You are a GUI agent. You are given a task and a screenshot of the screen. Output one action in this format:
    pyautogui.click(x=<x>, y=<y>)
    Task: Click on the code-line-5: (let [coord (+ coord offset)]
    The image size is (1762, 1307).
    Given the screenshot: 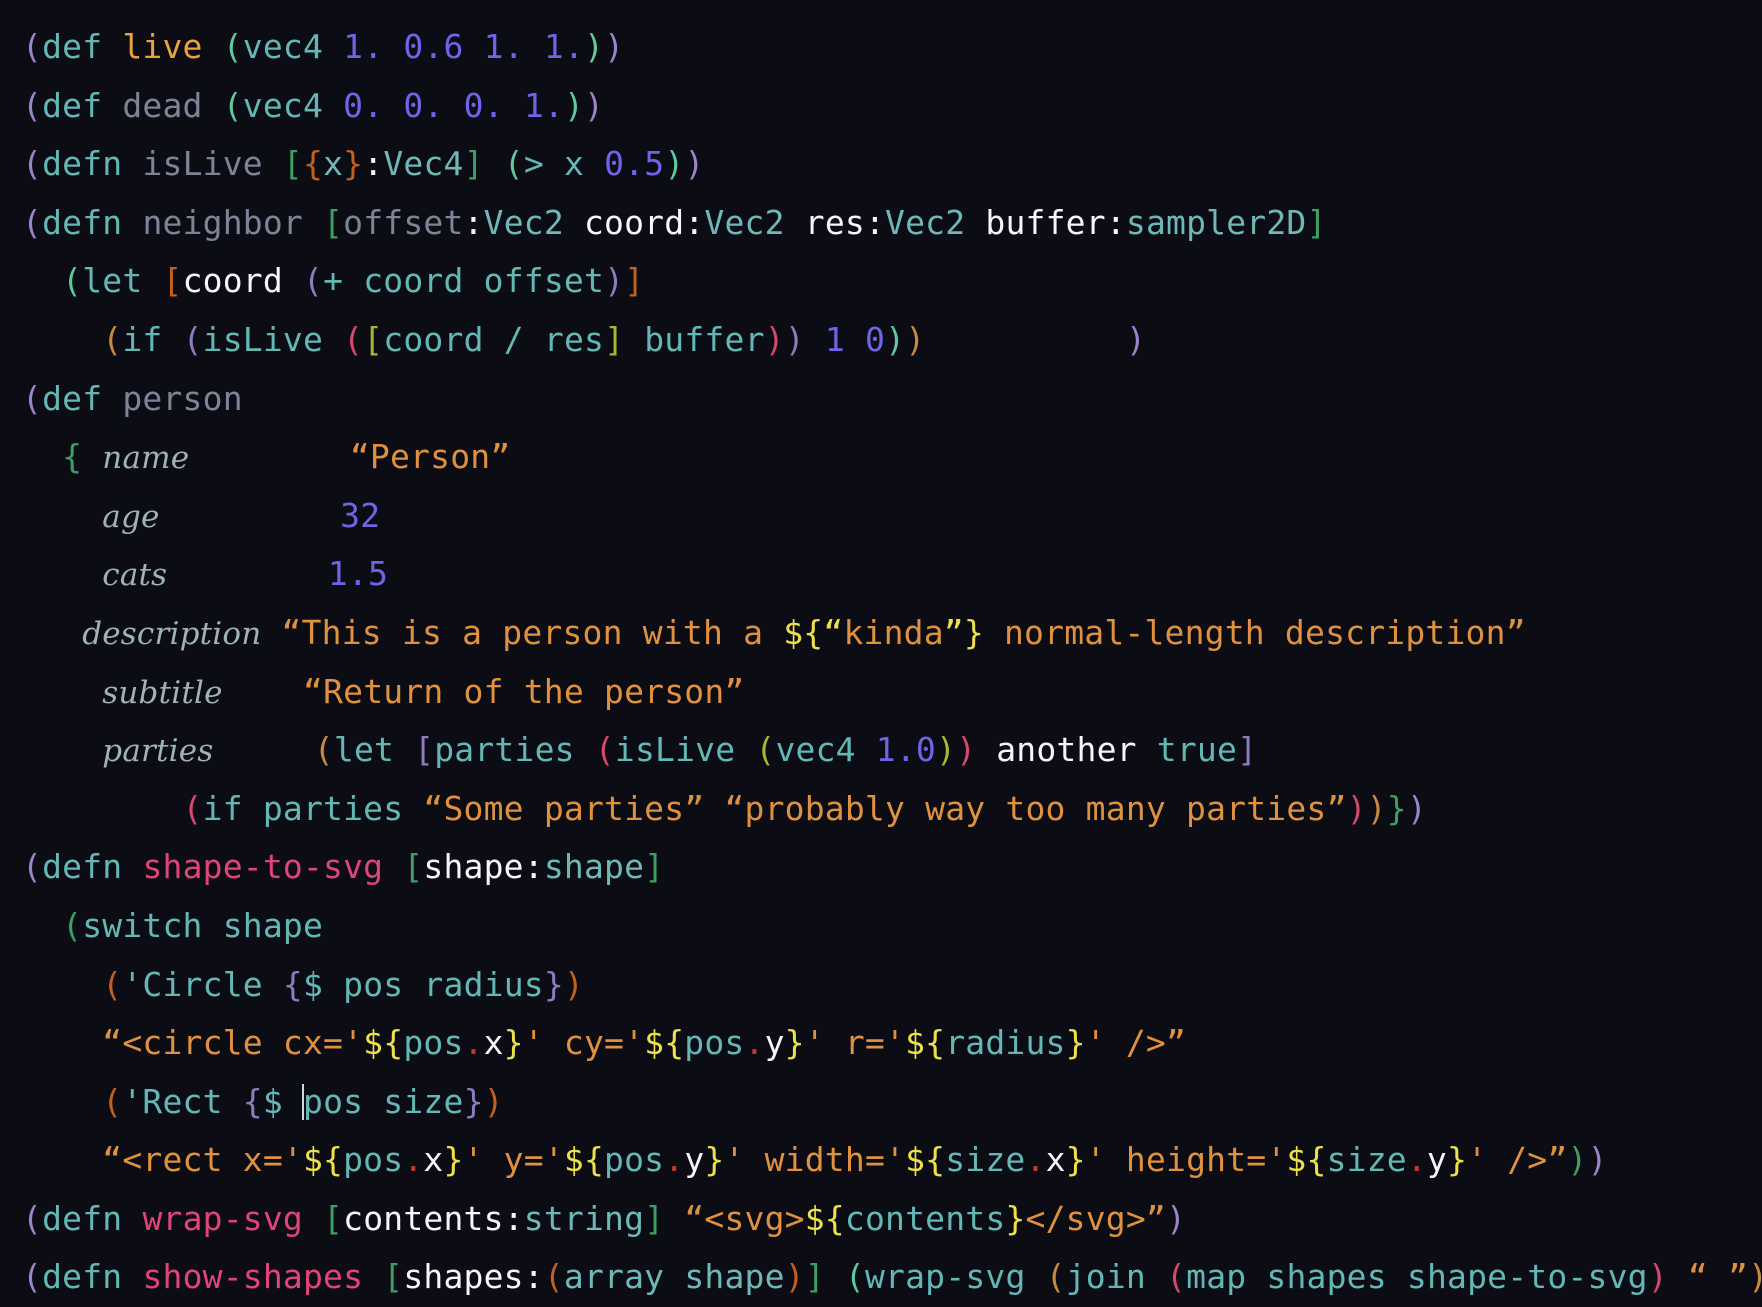 What is the action you would take?
    pyautogui.click(x=892, y=281)
    